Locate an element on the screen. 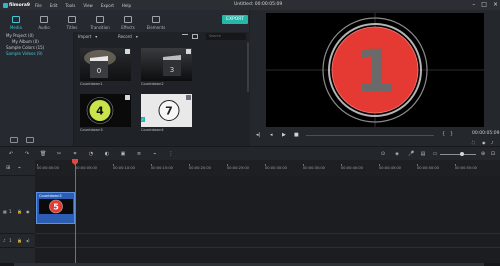  mark-out-icon: } is located at coordinates (451, 134).